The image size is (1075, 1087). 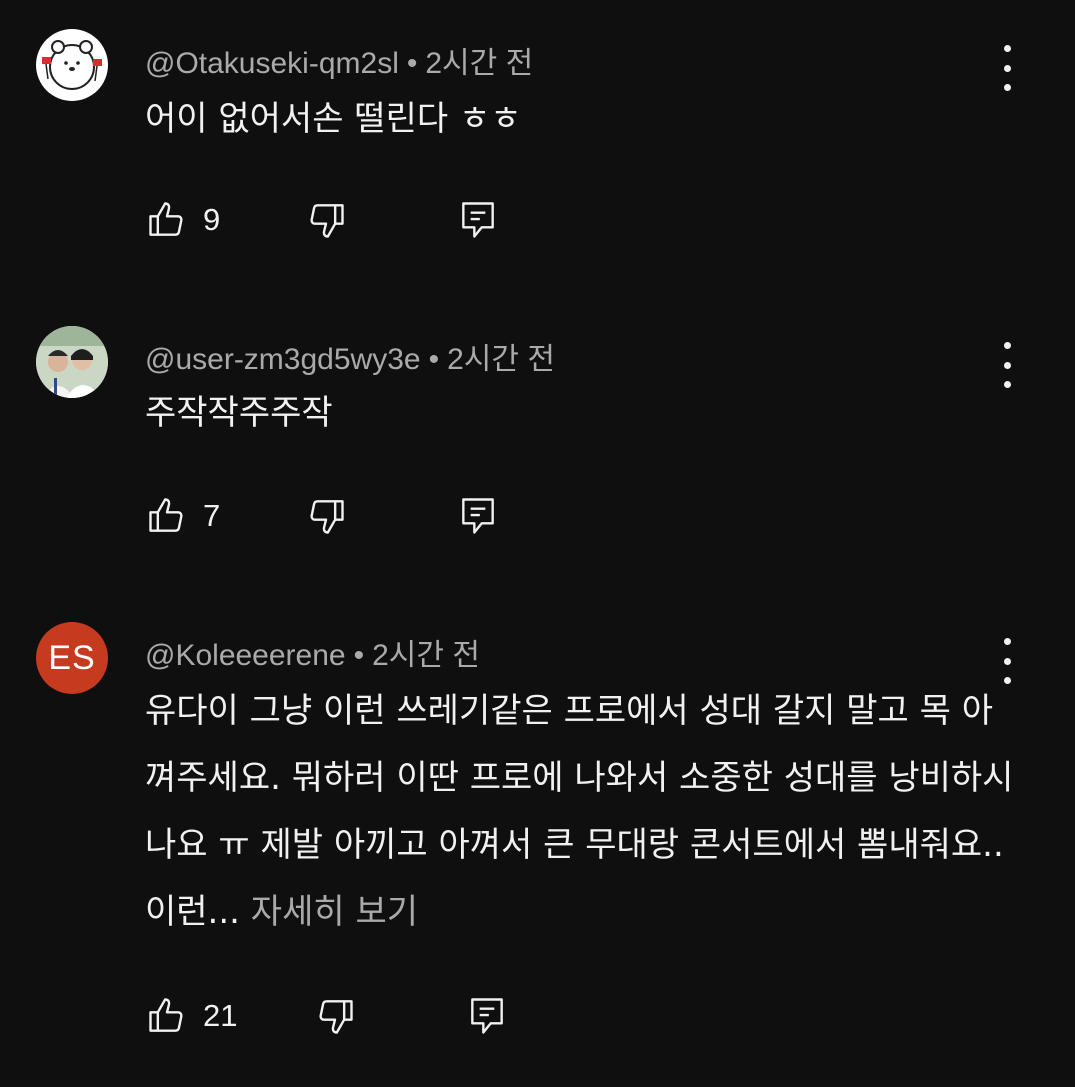 I want to click on like-count: 7, so click(x=212, y=515).